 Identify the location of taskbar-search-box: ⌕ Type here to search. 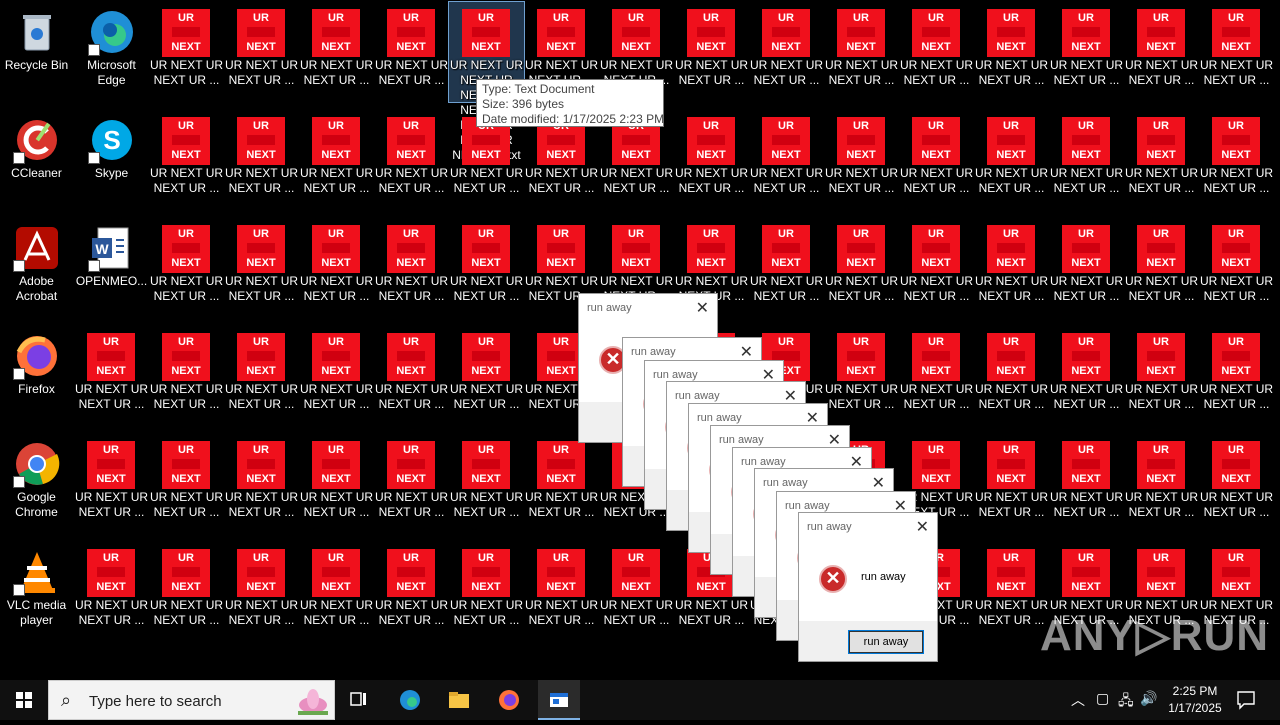
(191, 700).